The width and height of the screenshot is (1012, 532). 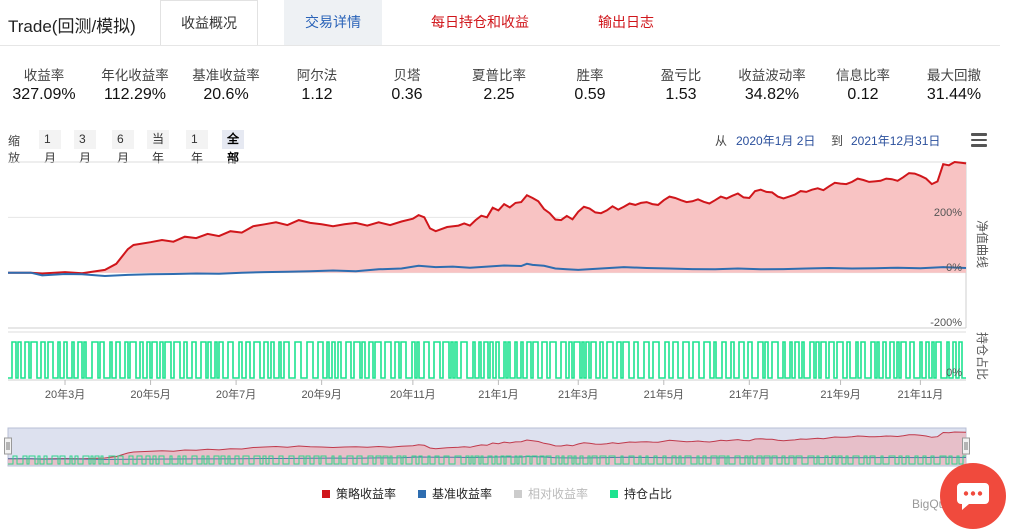 What do you see at coordinates (954, 84) in the screenshot?
I see `metric-max-drawdown: 最大回撤 31.44%` at bounding box center [954, 84].